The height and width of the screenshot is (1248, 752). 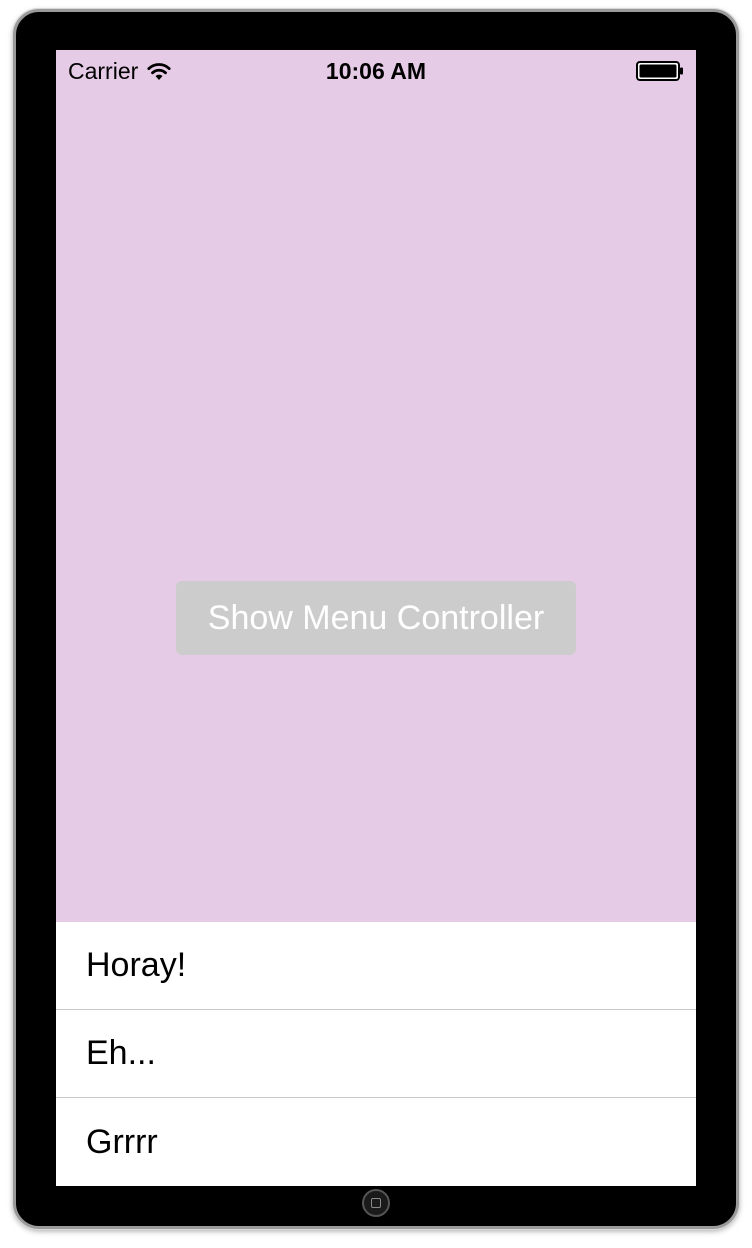 What do you see at coordinates (376, 966) in the screenshot?
I see `list-item-horay: Horay!` at bounding box center [376, 966].